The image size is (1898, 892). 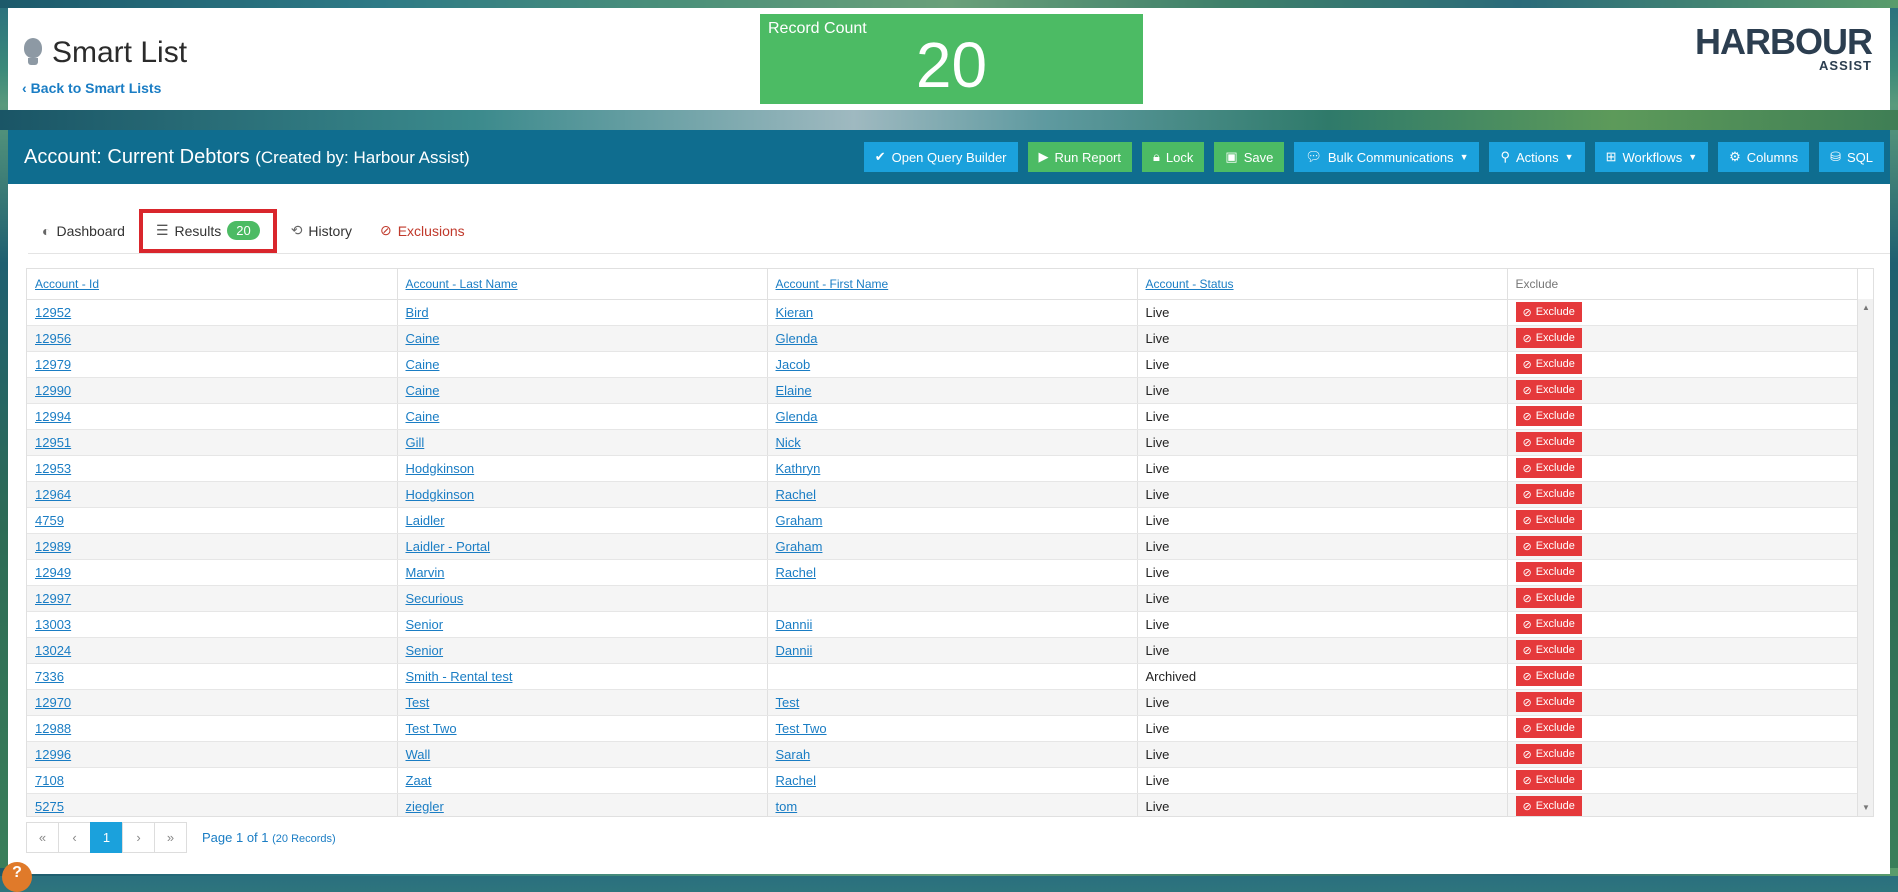 What do you see at coordinates (1865, 557) in the screenshot?
I see `table-scrollbar: ▲ ▼` at bounding box center [1865, 557].